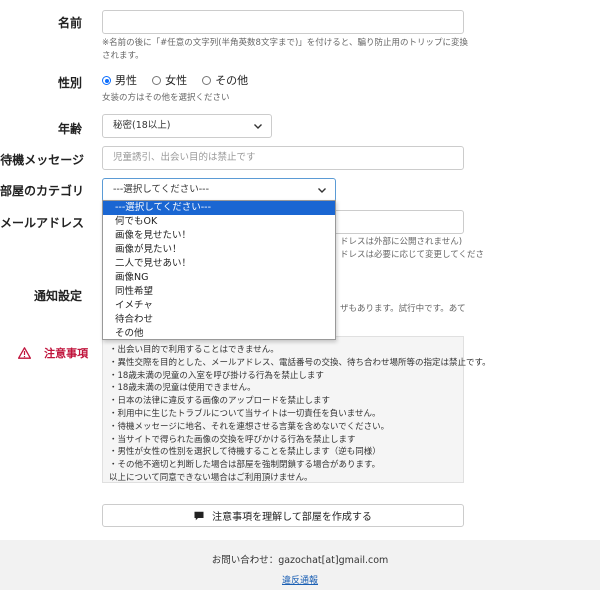 This screenshot has height=590, width=600. What do you see at coordinates (219, 222) in the screenshot?
I see `category-option: 何でもOK` at bounding box center [219, 222].